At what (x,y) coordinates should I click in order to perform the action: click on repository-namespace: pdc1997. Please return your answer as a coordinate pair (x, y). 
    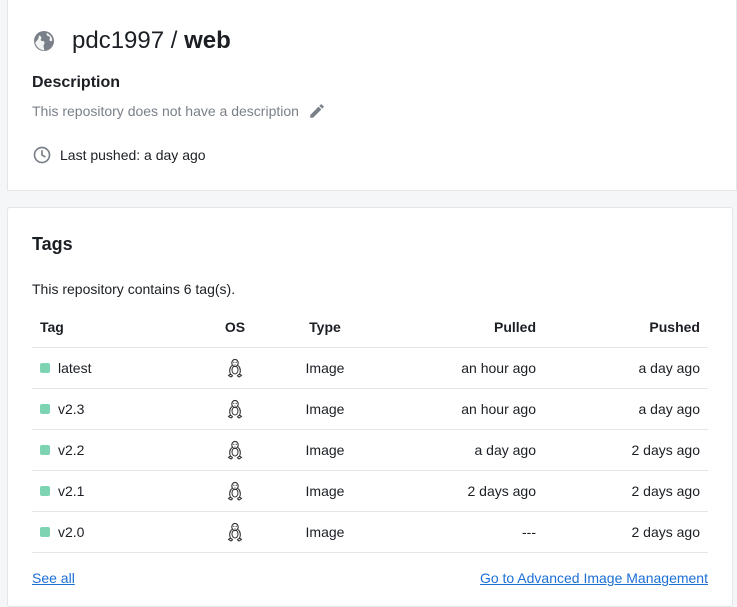
    Looking at the image, I should click on (118, 40).